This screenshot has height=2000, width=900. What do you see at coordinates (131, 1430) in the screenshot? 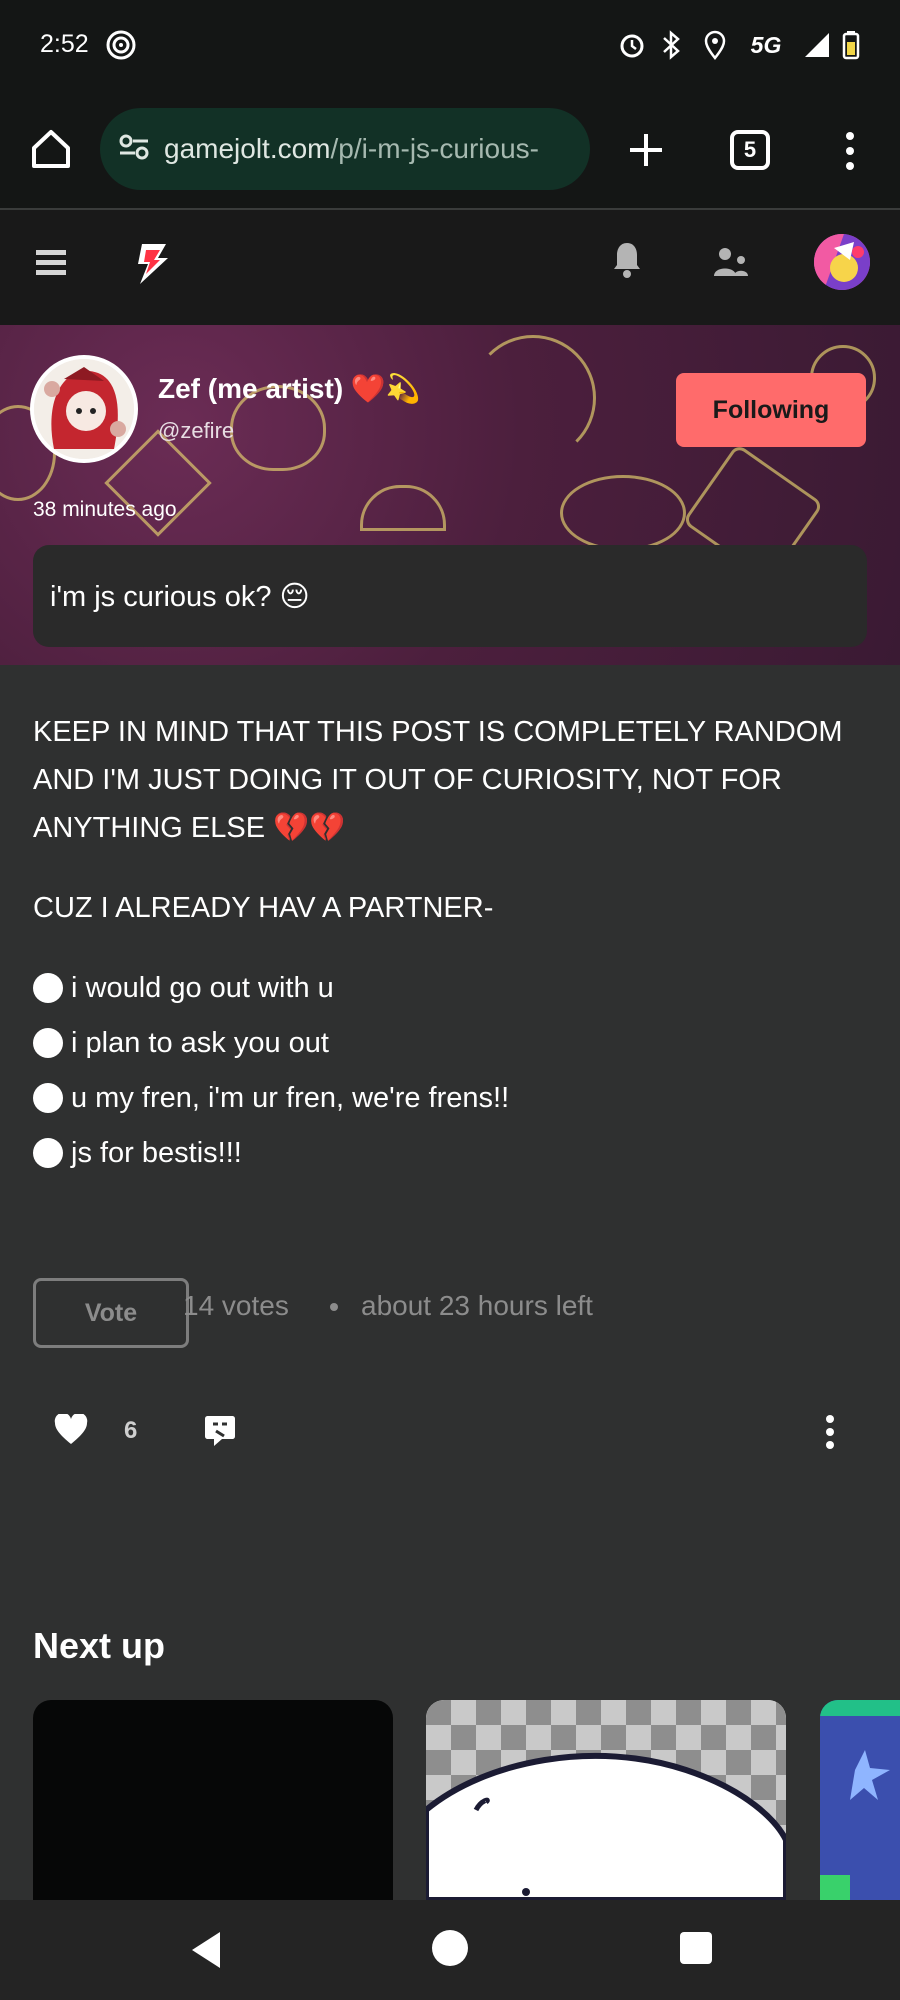
I see `like-count: 6` at bounding box center [131, 1430].